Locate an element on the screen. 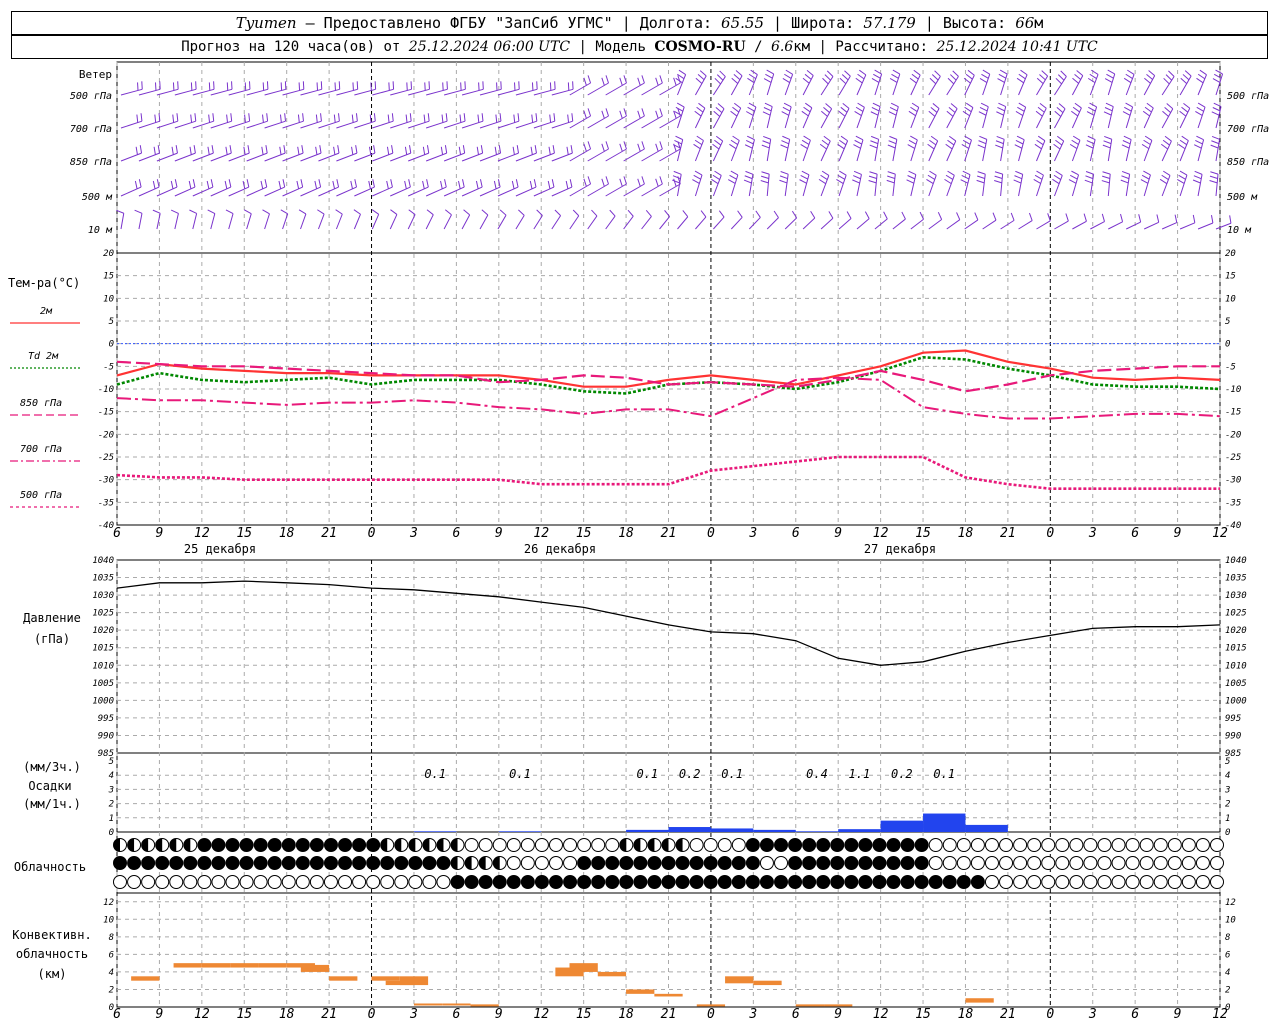 The image size is (1280, 1024). y-tick-label-left: -30 is located at coordinates (106, 481).